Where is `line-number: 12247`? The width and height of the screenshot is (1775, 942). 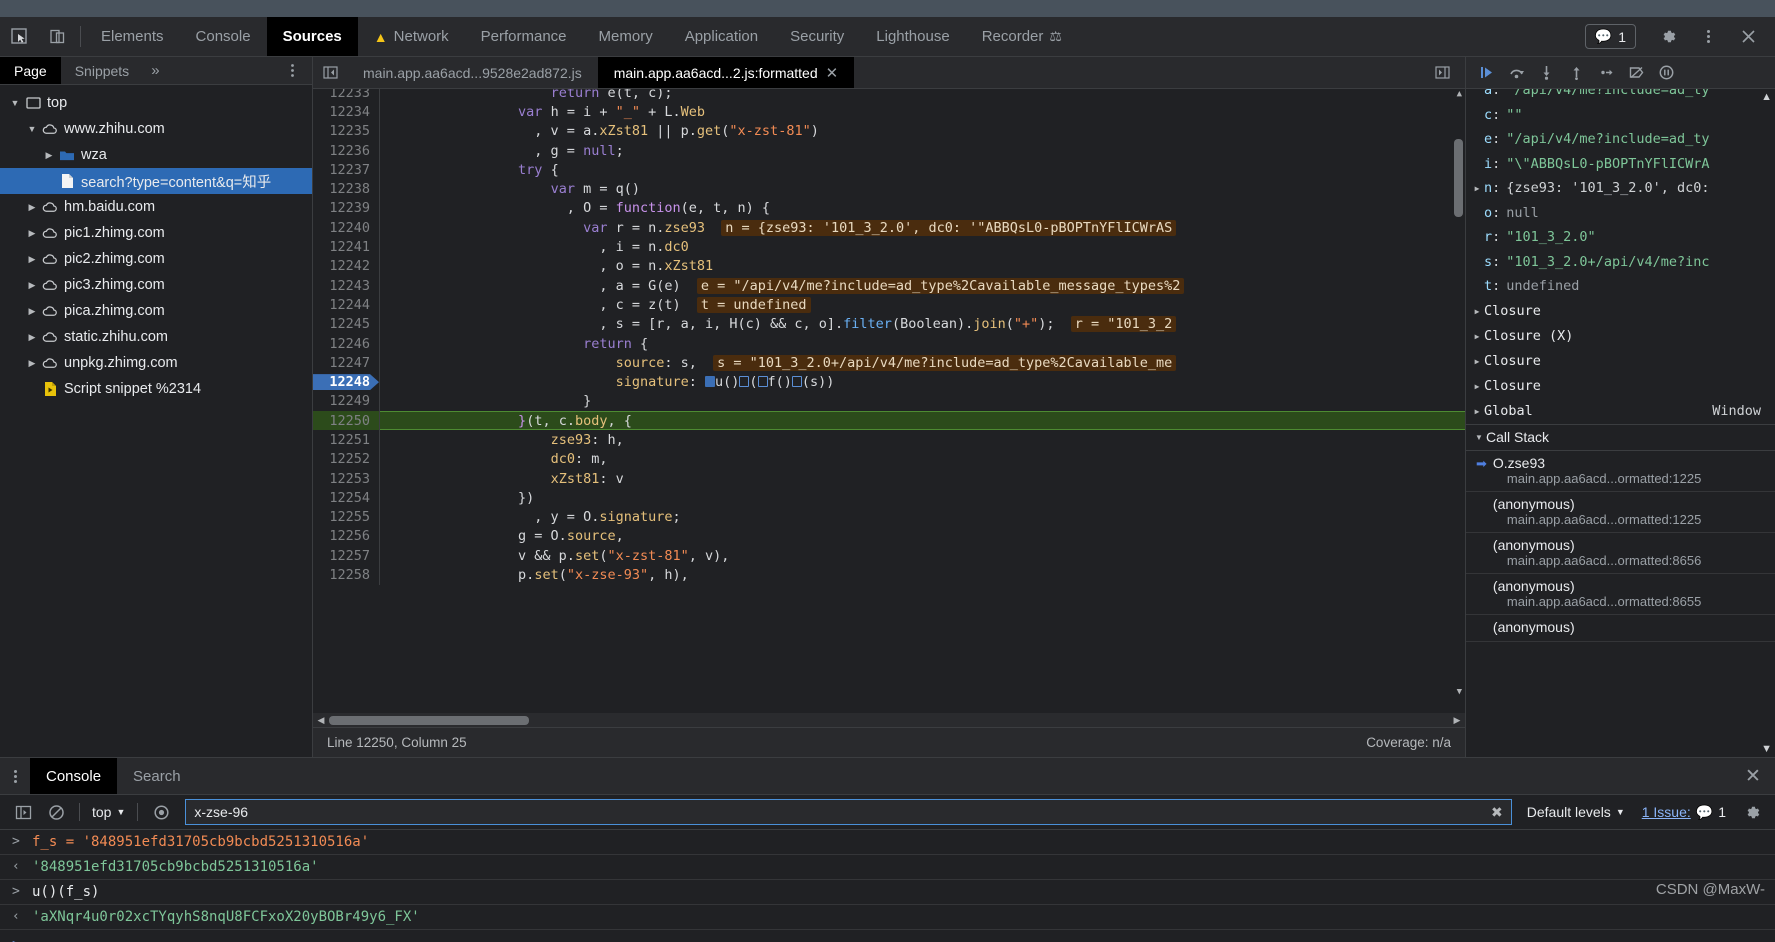
line-number: 12247 is located at coordinates (346, 363).